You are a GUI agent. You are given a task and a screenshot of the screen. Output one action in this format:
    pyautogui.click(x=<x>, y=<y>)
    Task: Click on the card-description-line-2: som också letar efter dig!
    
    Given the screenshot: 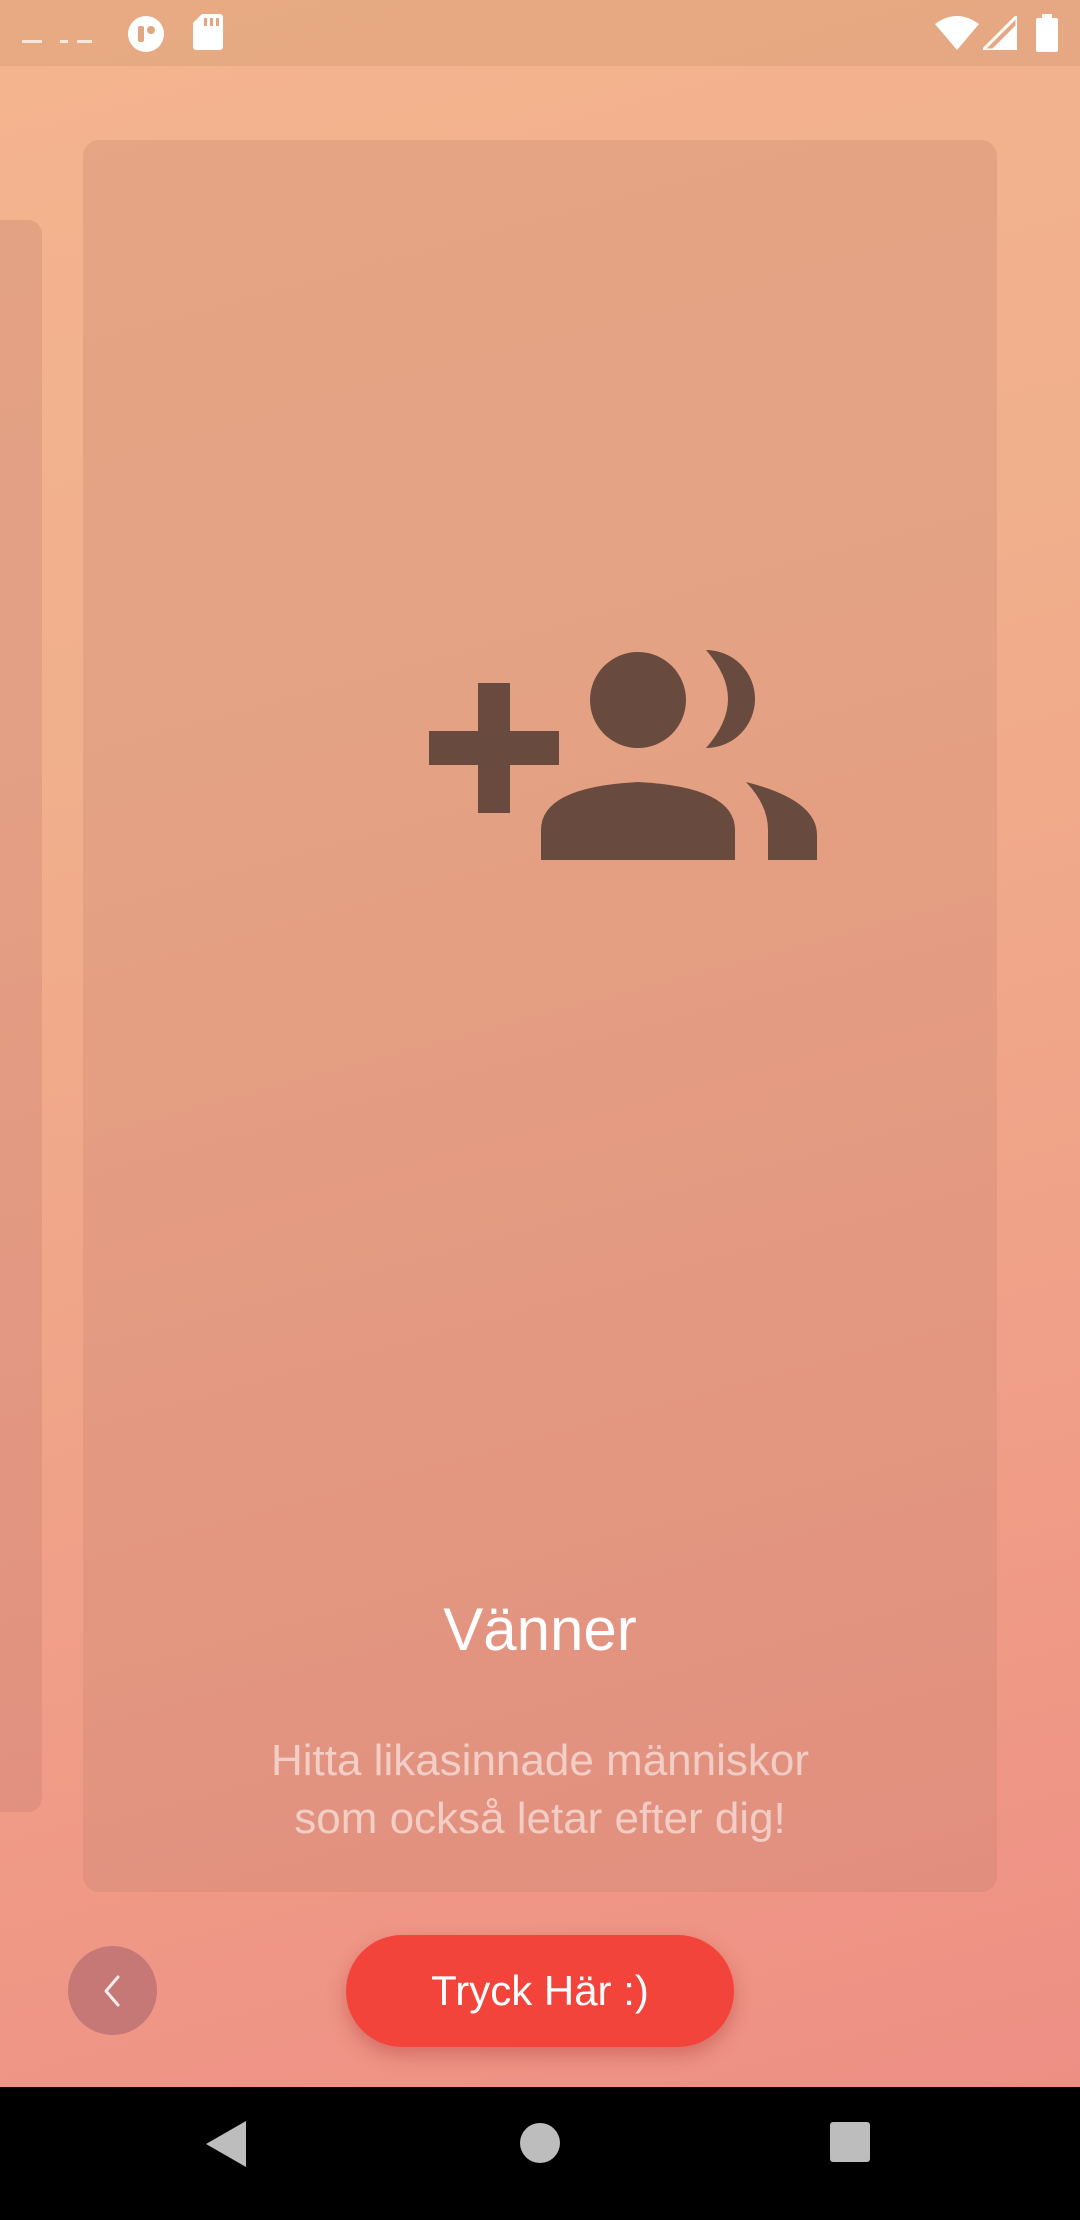 What is the action you would take?
    pyautogui.click(x=540, y=1818)
    